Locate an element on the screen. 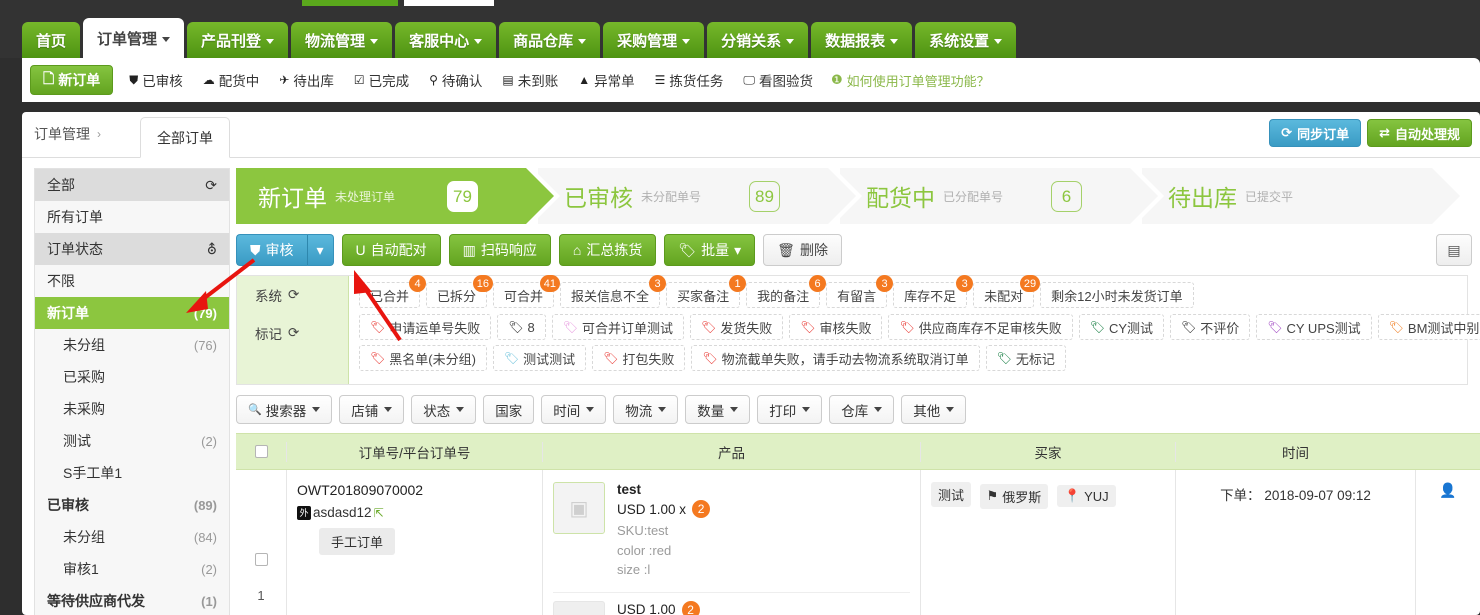  buyer-name-chip: 测试 is located at coordinates (951, 494).